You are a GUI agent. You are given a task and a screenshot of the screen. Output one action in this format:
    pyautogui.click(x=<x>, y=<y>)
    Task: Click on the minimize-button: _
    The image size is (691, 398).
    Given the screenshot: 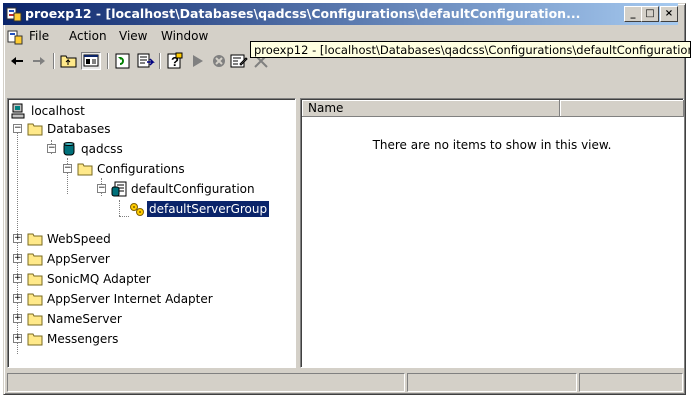 What is the action you would take?
    pyautogui.click(x=633, y=14)
    